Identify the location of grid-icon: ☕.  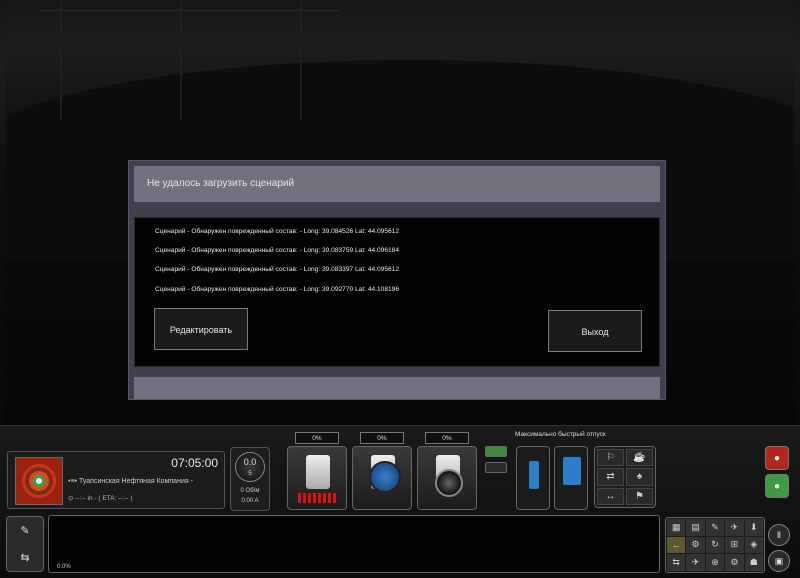
(639, 458).